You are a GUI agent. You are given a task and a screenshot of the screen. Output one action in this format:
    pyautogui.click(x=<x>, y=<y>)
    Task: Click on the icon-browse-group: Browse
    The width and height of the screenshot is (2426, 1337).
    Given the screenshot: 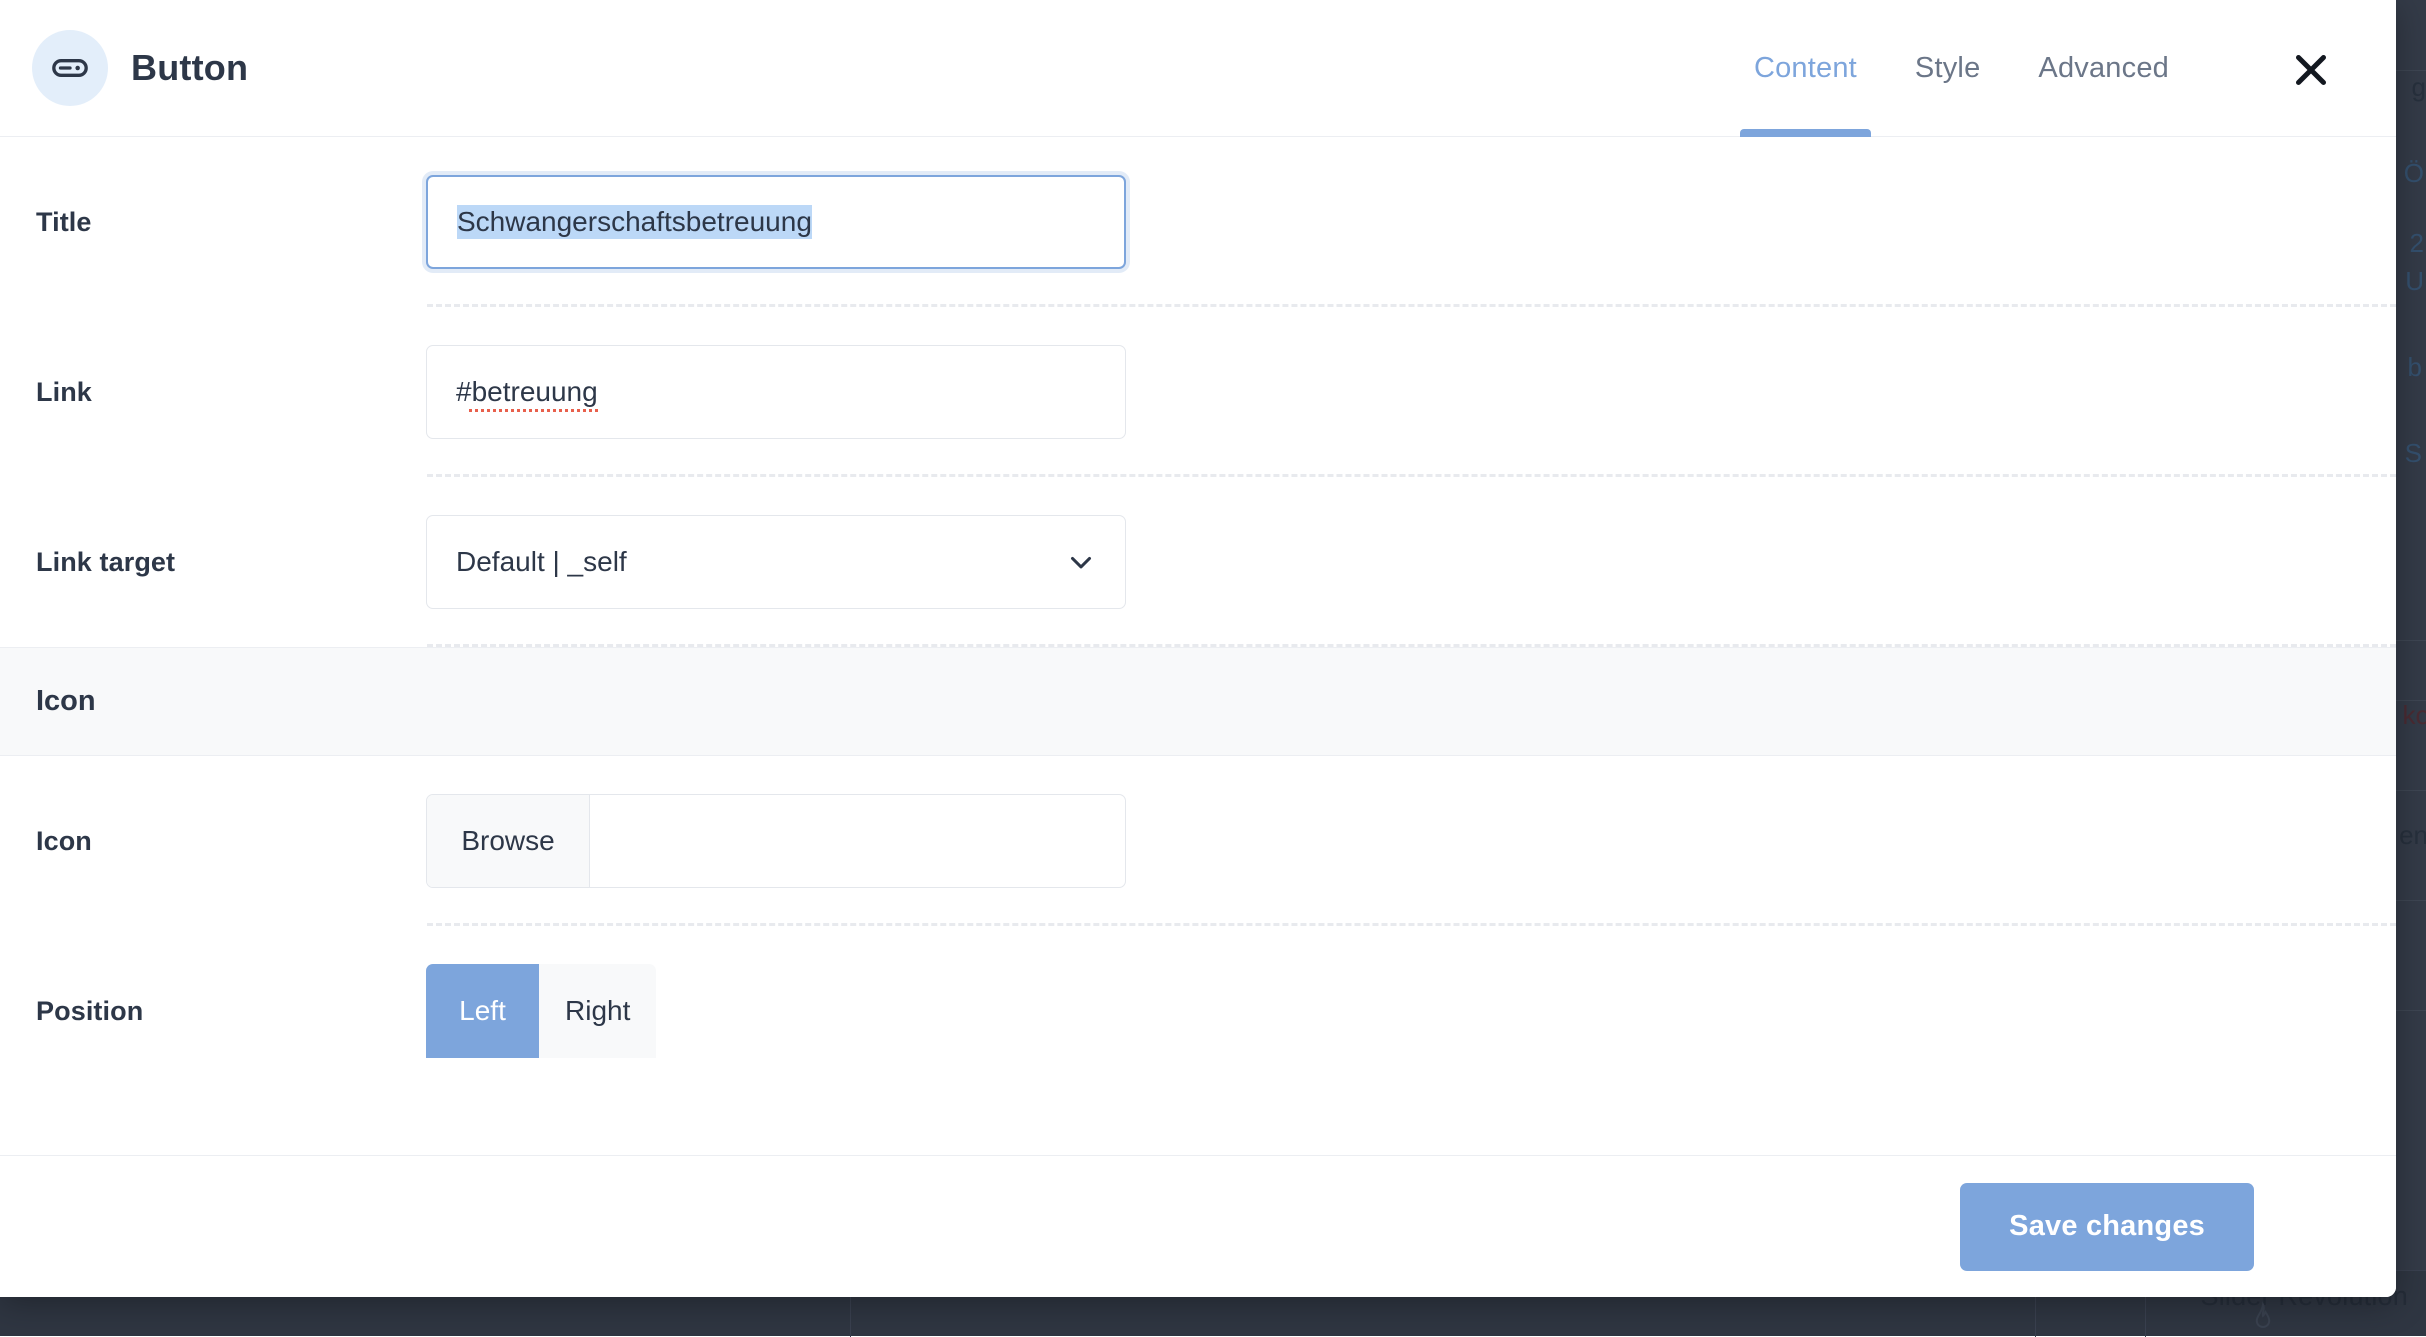 What is the action you would take?
    pyautogui.click(x=776, y=841)
    